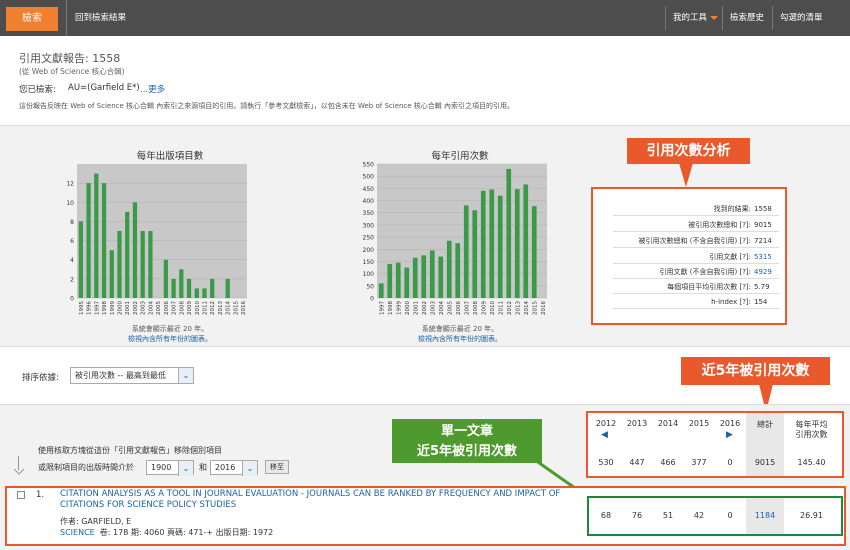  I want to click on search-history-link: 檢索歷史, so click(746, 18).